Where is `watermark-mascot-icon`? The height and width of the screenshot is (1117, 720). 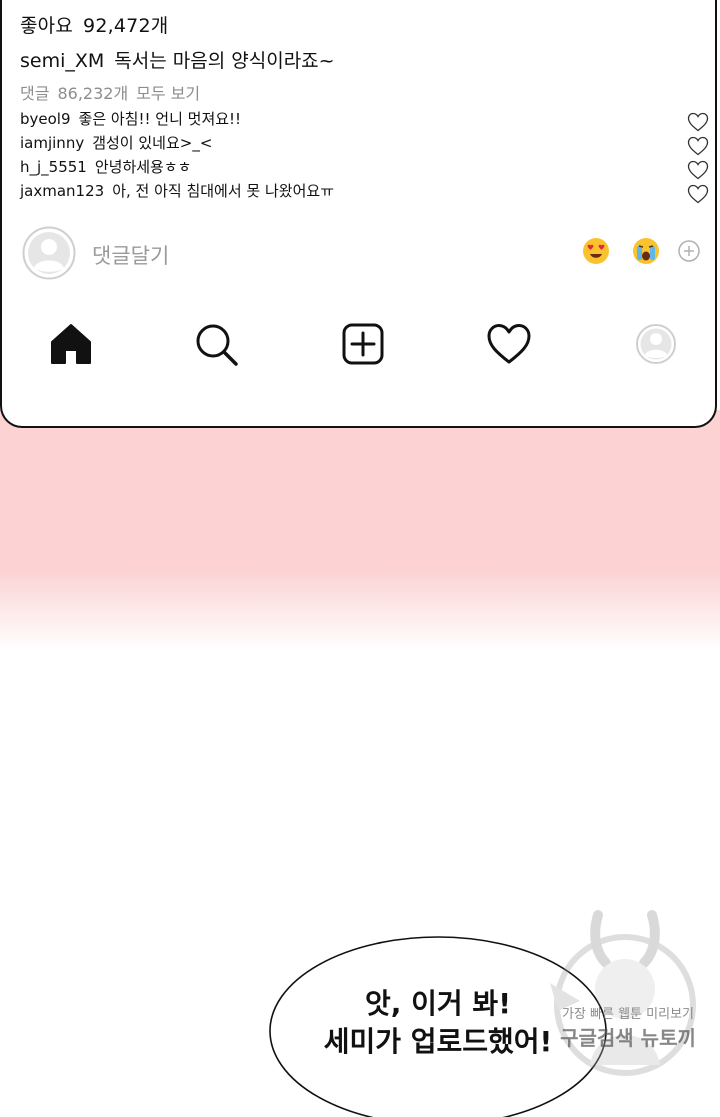 watermark-mascot-icon is located at coordinates (623, 993).